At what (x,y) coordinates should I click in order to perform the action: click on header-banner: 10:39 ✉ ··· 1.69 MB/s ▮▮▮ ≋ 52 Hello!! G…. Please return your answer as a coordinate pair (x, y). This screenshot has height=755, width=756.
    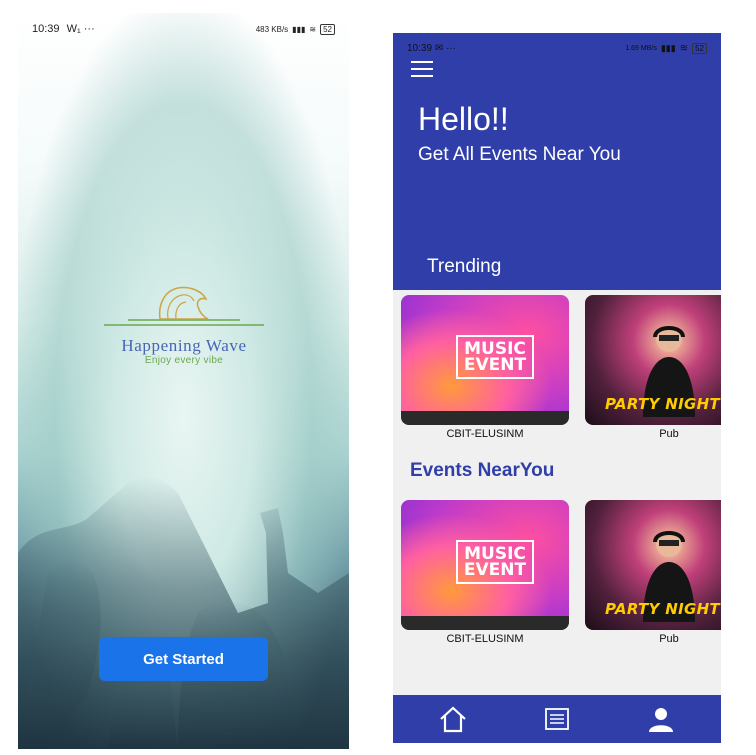
    Looking at the image, I should click on (557, 140).